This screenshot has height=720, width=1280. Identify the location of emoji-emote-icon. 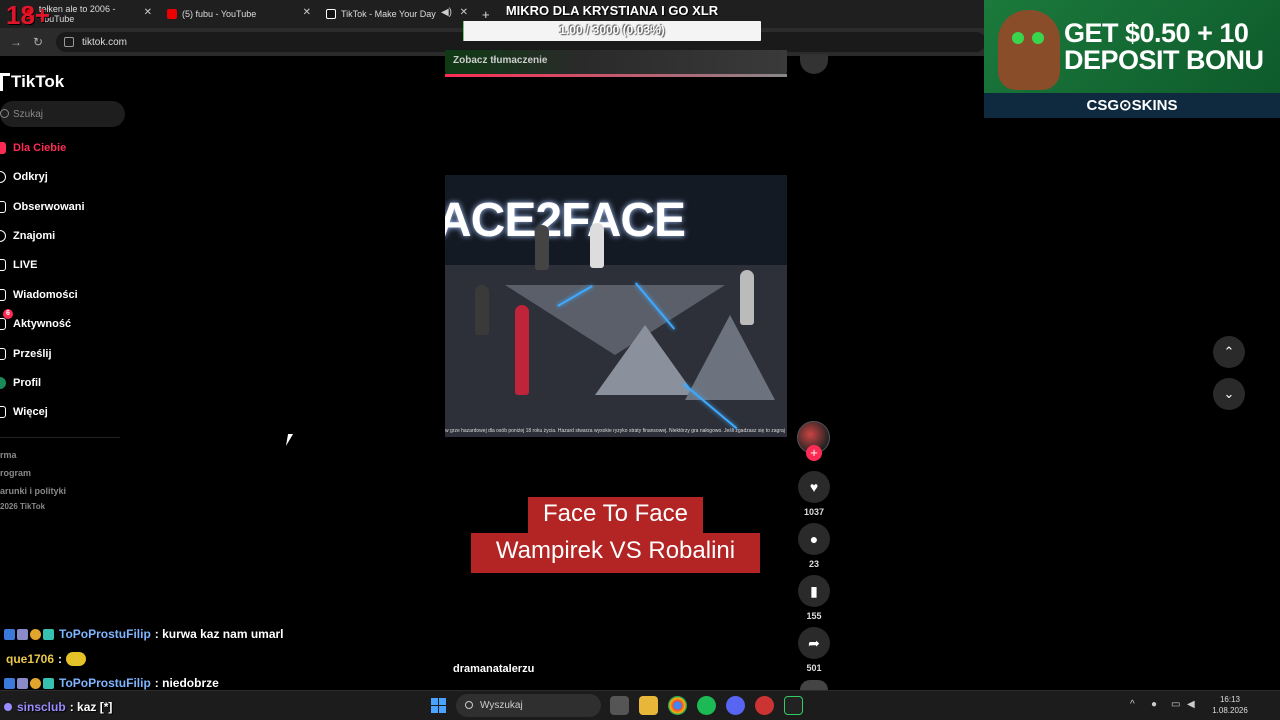
(76, 659).